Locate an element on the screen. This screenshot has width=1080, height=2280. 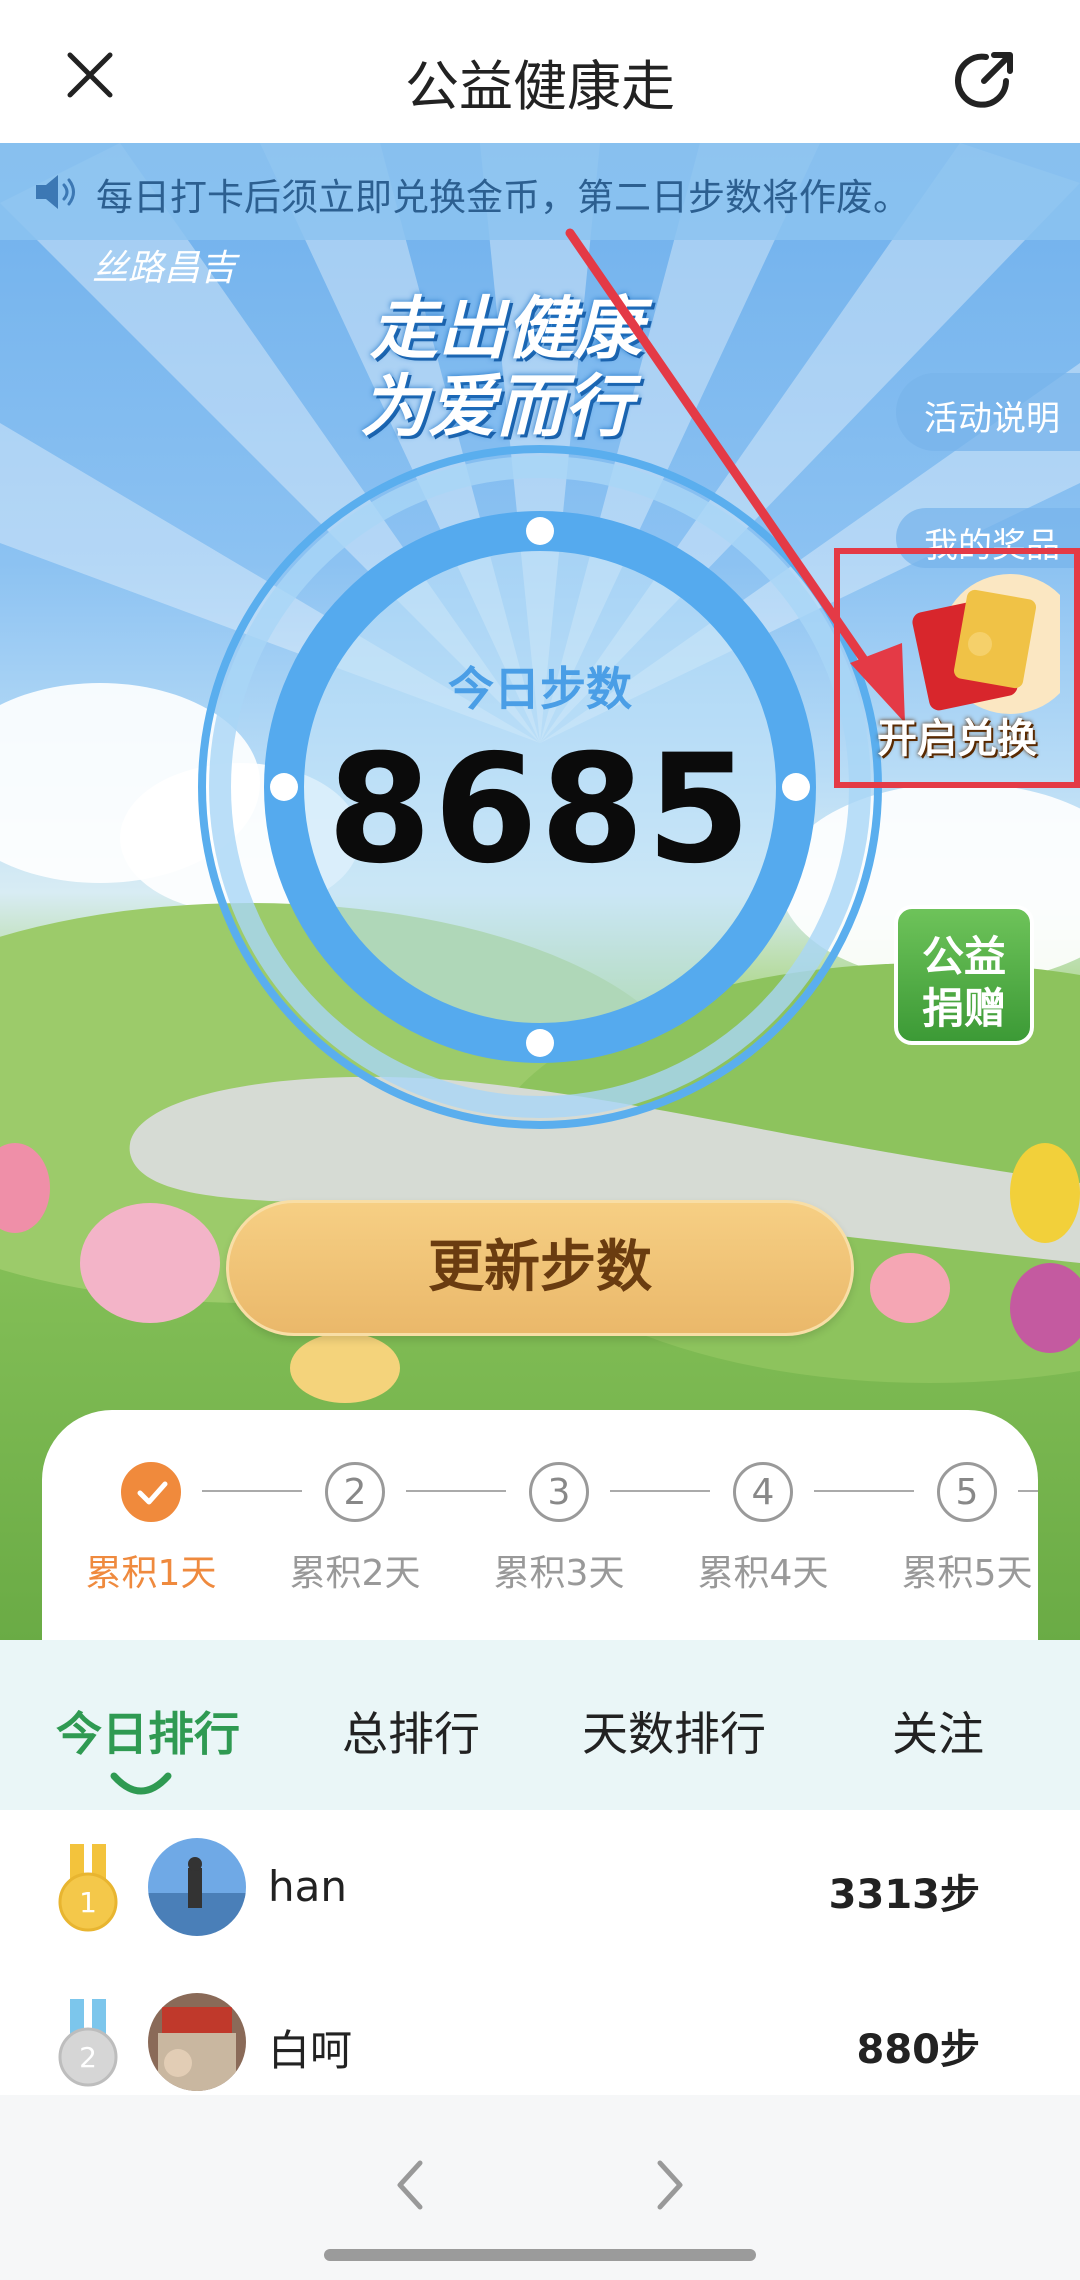
update-steps-button: 更新步数 is located at coordinates (540, 1268).